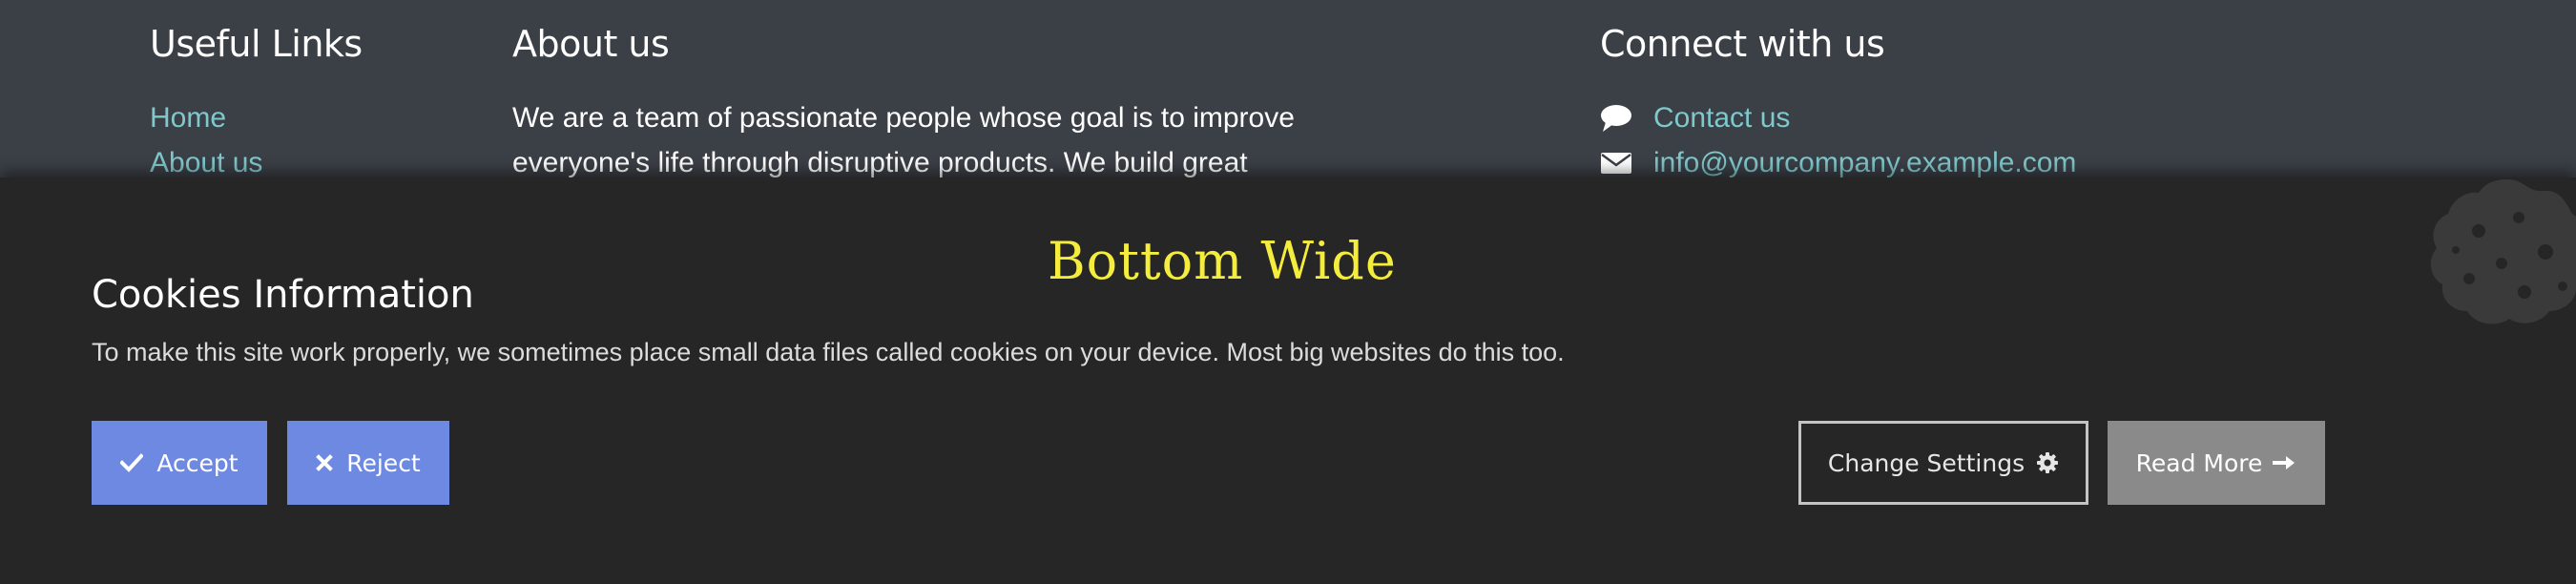 The image size is (2576, 584). I want to click on footer-link-about-us: About us, so click(256, 158).